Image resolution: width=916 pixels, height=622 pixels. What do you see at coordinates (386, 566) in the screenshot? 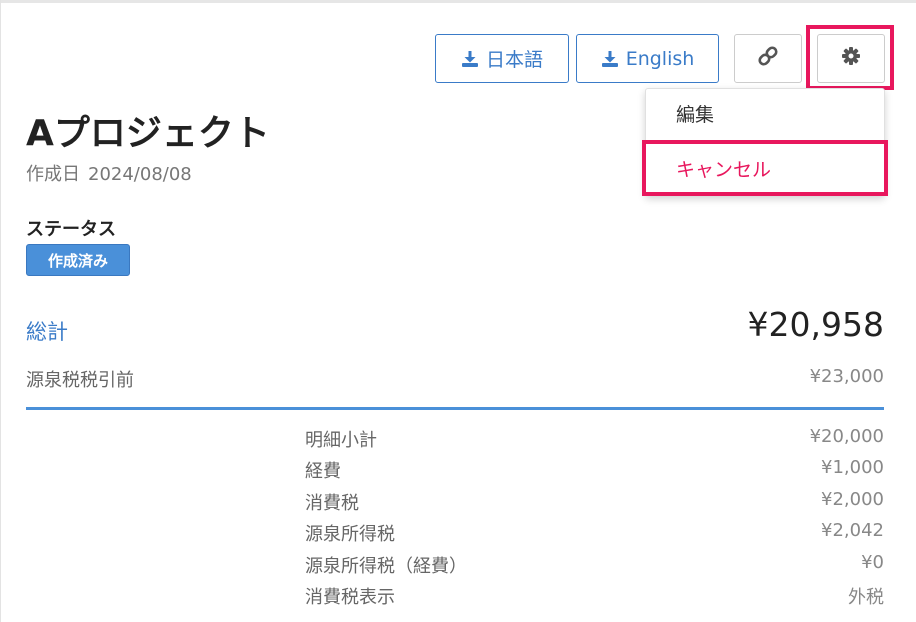
I see `breakdown-label: 源泉所得税（経費）` at bounding box center [386, 566].